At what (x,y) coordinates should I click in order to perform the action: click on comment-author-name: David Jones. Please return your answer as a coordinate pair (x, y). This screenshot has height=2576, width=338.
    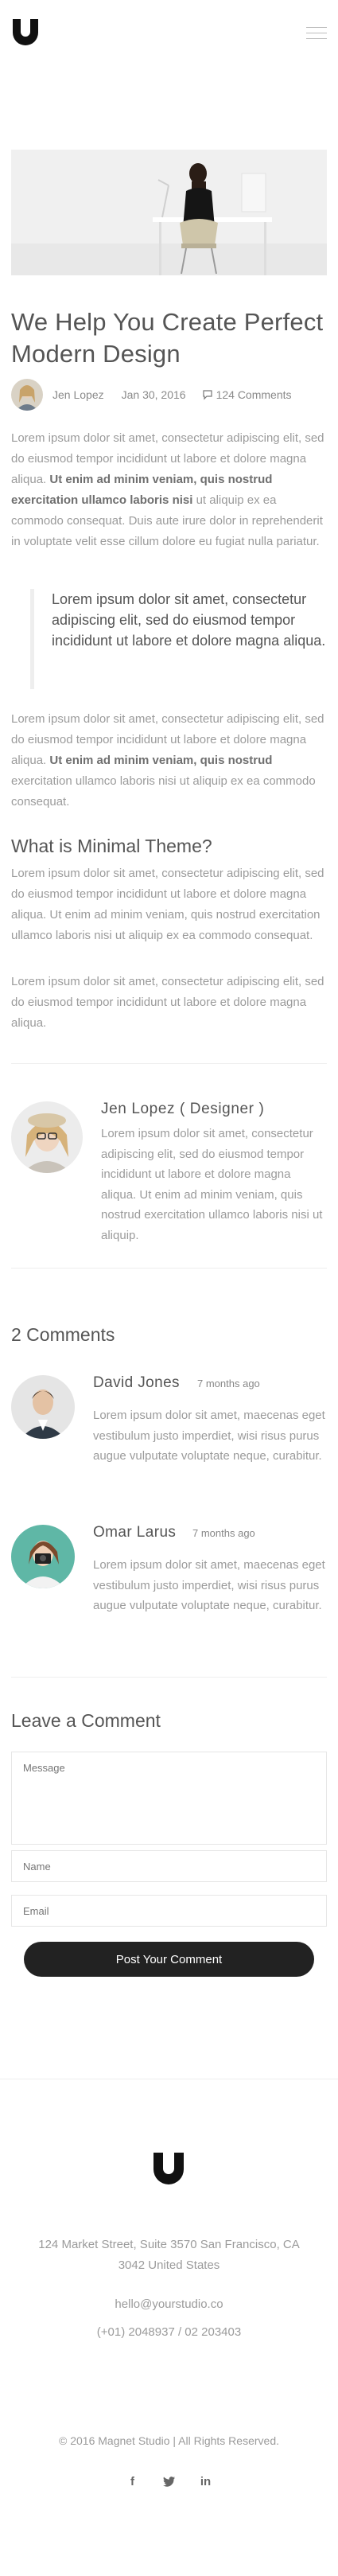
    Looking at the image, I should click on (136, 1382).